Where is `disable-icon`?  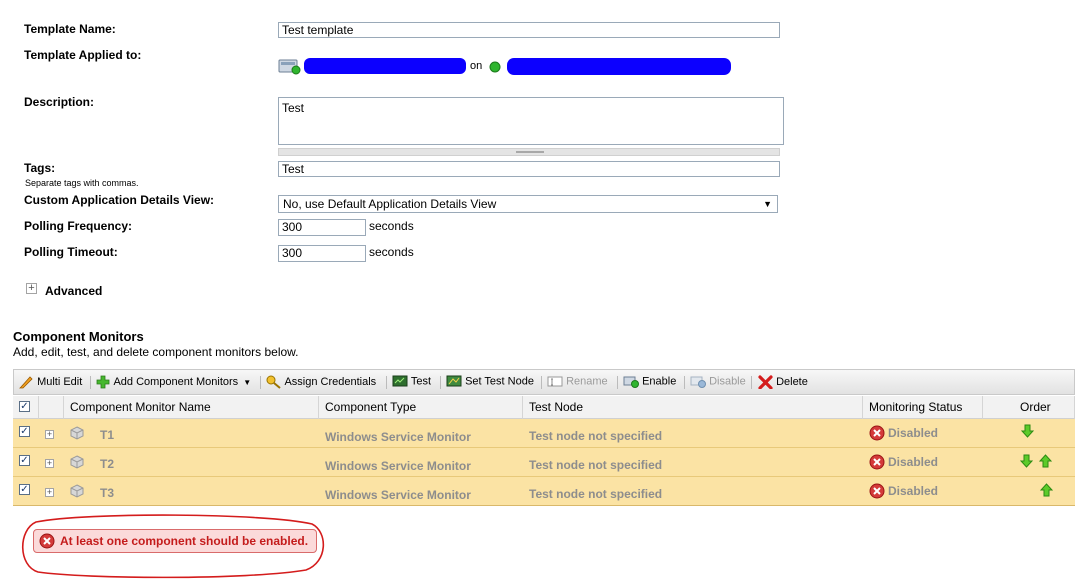
disable-icon is located at coordinates (698, 382).